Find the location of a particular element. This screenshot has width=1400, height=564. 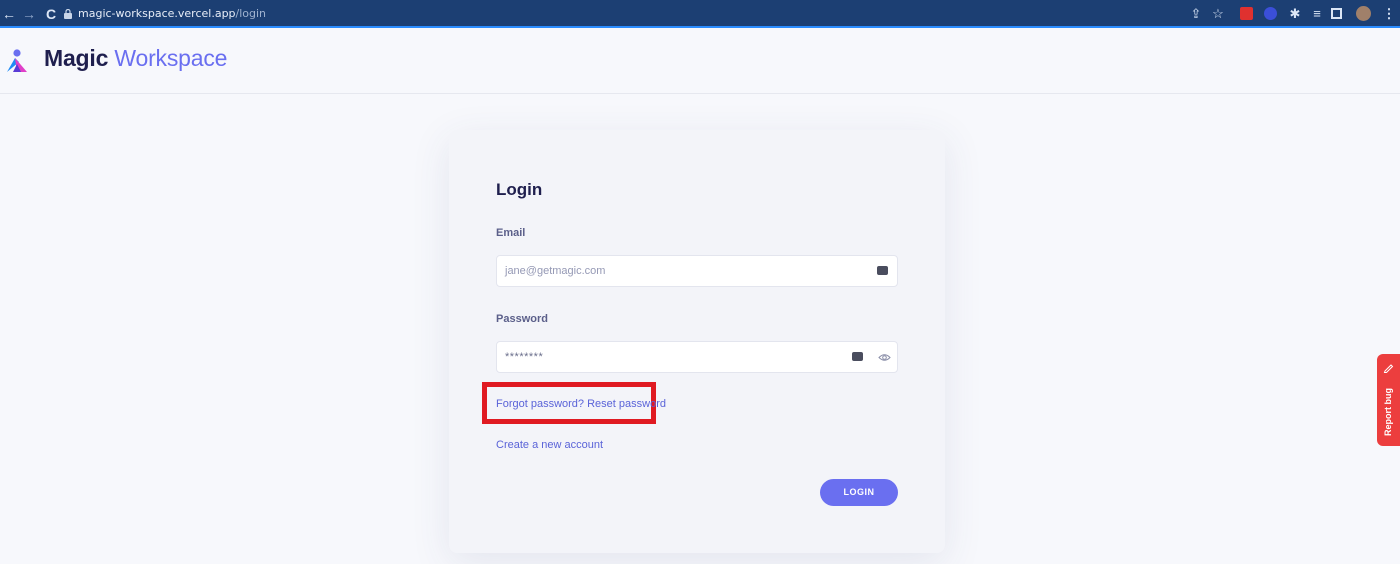

star-icon: ☆ is located at coordinates (1218, 14).